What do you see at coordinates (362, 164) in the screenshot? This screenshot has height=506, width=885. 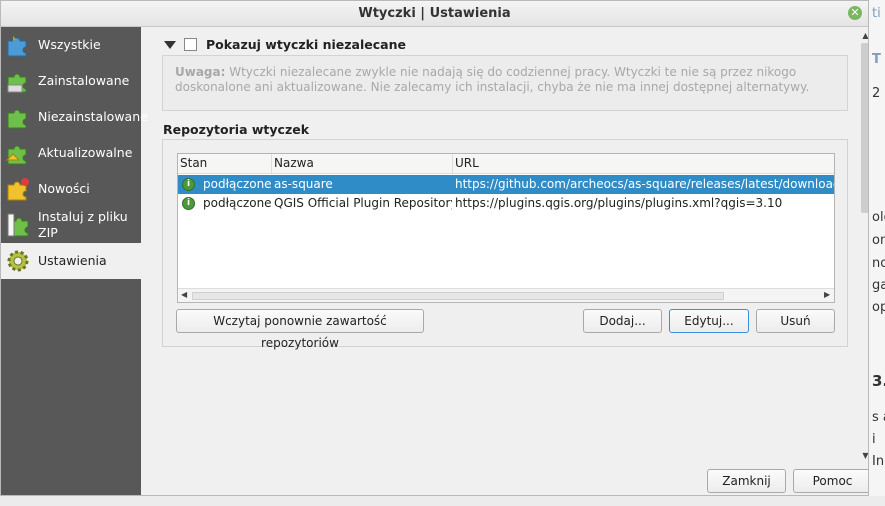 I see `column-header-name: Nazwa` at bounding box center [362, 164].